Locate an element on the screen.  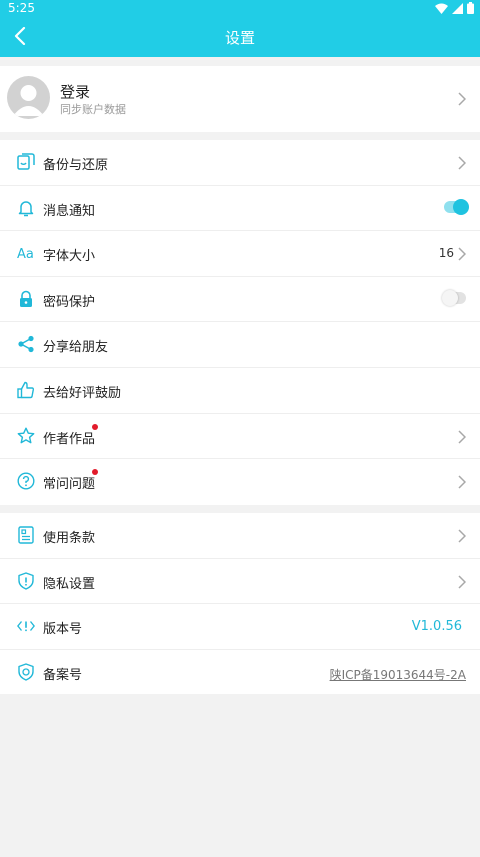
share-item: 分享给朋友 is located at coordinates (240, 345).